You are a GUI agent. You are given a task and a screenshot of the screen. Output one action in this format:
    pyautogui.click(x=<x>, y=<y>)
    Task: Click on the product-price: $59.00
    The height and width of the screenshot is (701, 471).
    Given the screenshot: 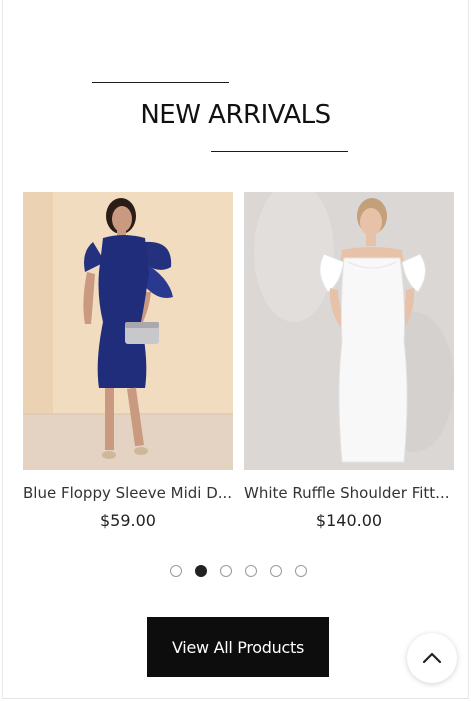 What is the action you would take?
    pyautogui.click(x=128, y=520)
    